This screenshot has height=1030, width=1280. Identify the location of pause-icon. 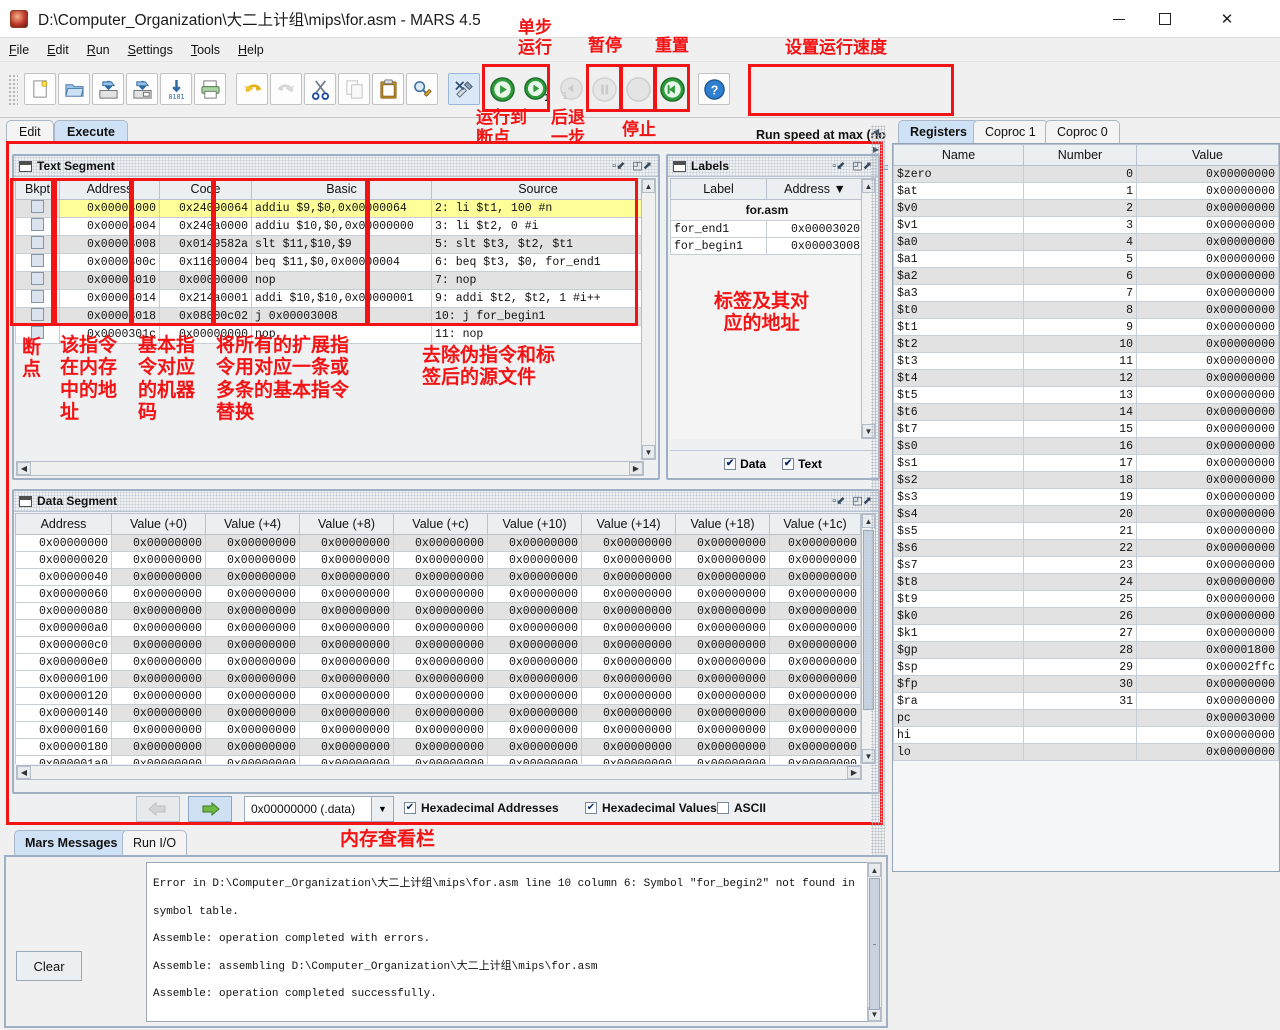
(604, 89).